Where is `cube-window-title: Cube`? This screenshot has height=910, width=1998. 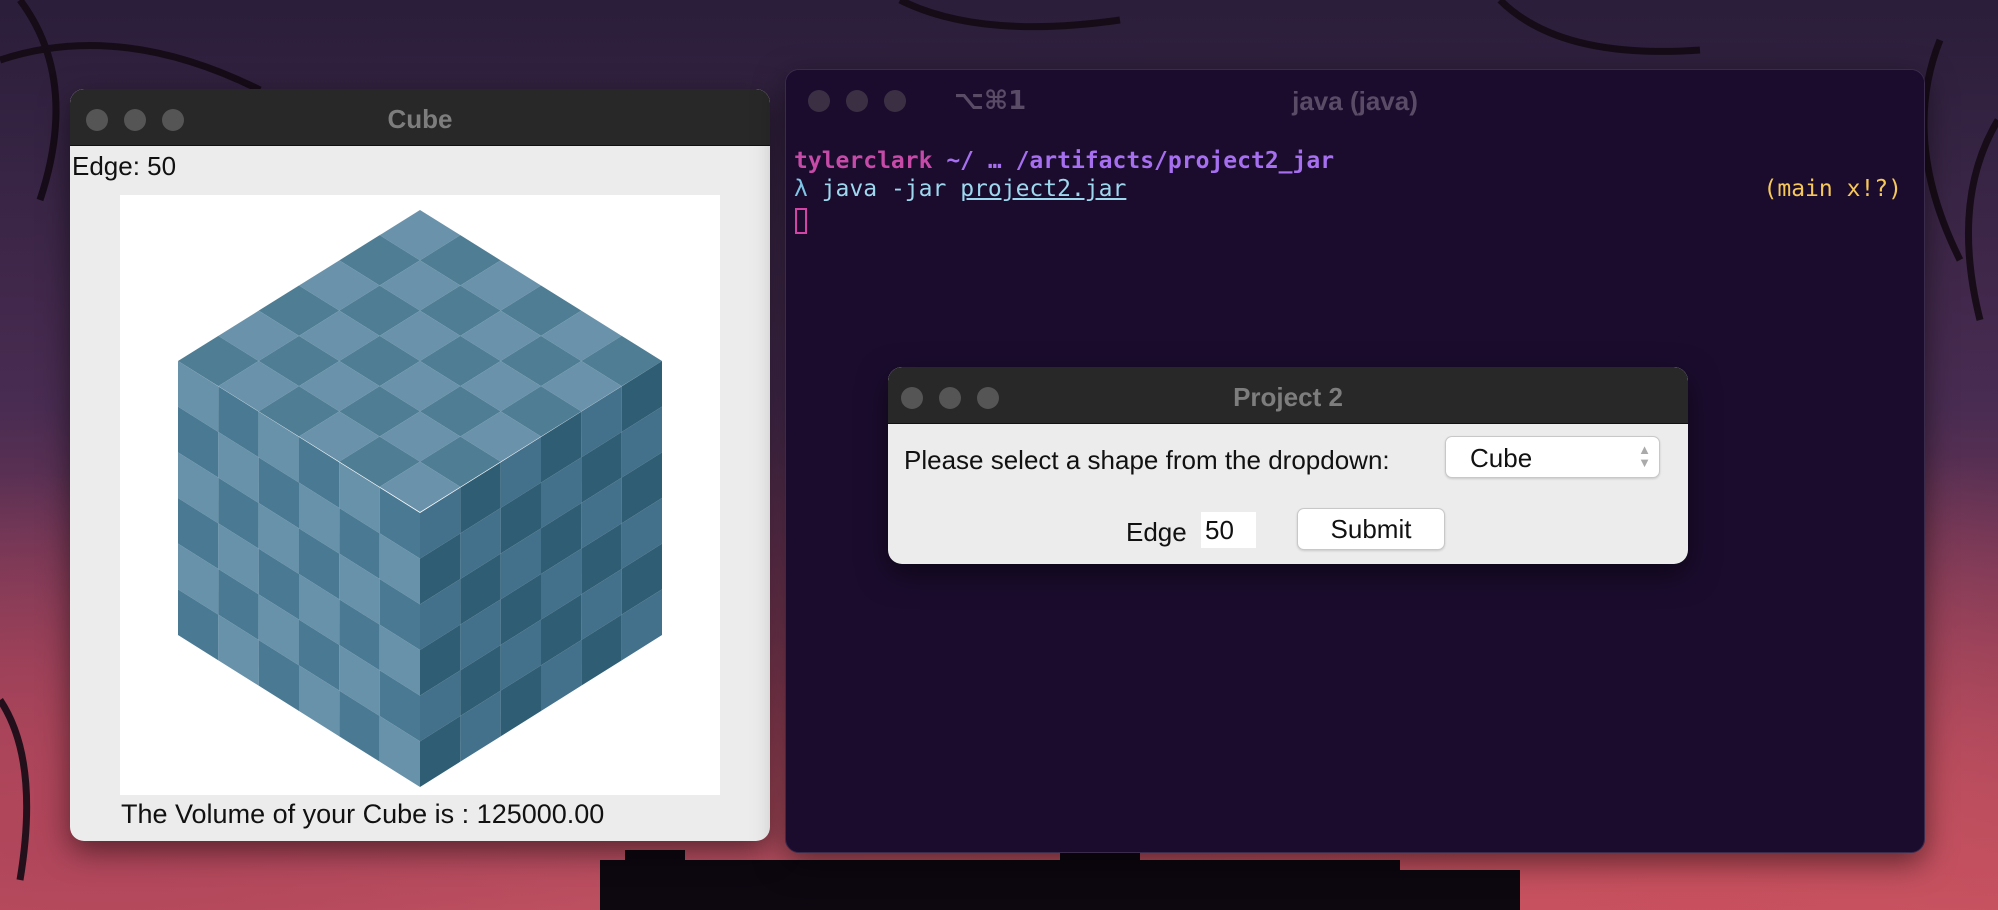
cube-window-title: Cube is located at coordinates (420, 119).